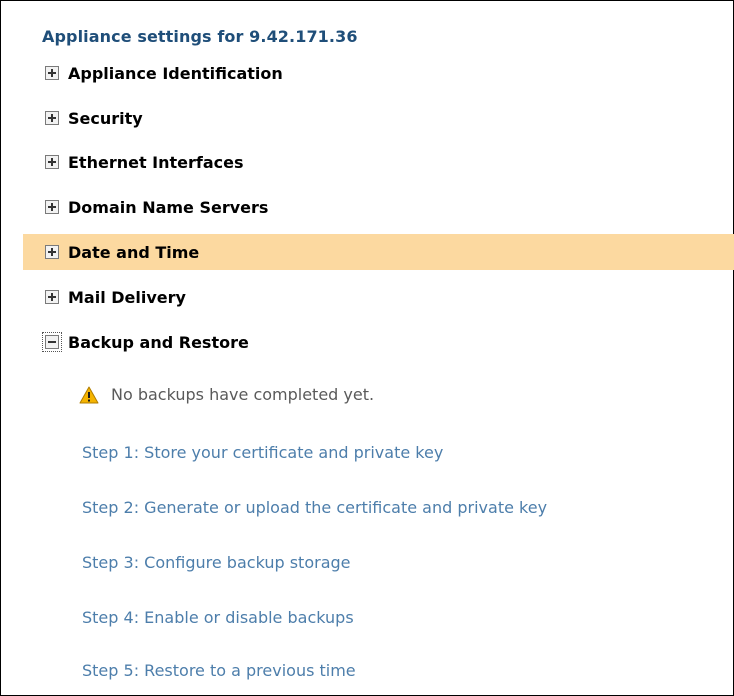 The height and width of the screenshot is (696, 734). Describe the element at coordinates (127, 297) in the screenshot. I see `section-label: Mail Delivery` at that location.